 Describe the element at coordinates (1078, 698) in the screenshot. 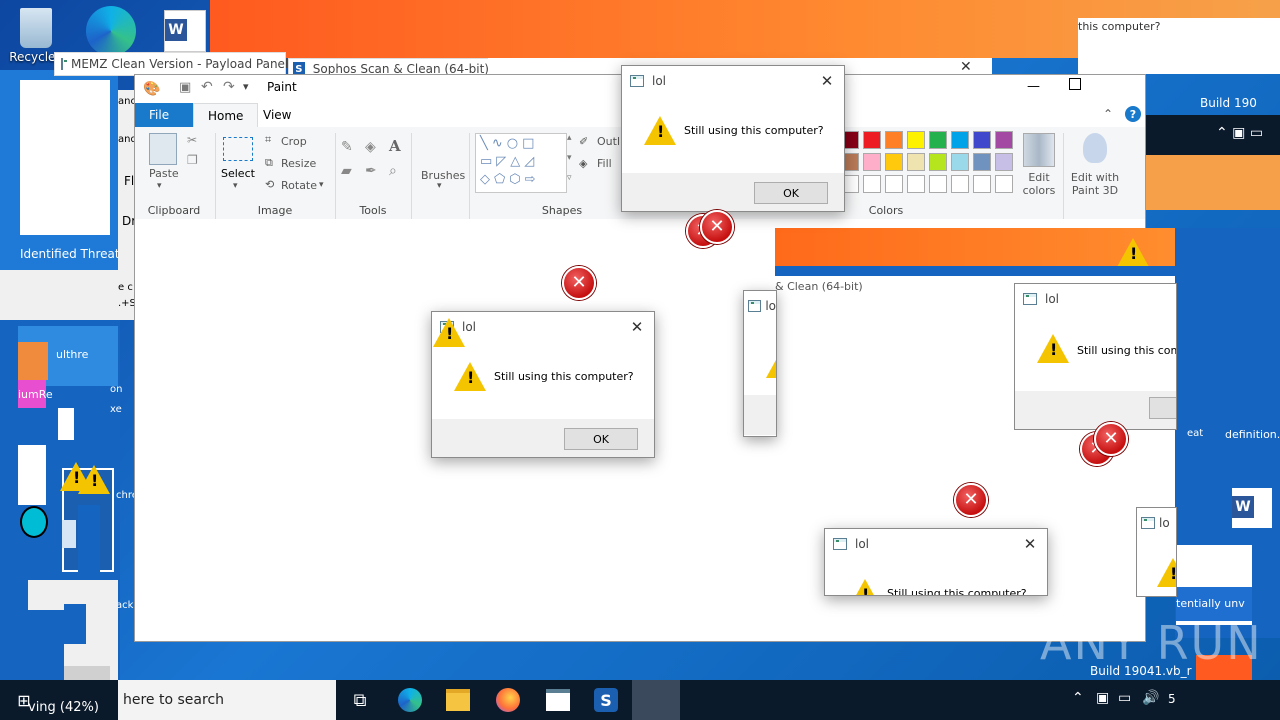

I see `chevron-up-icon: ⌃` at that location.